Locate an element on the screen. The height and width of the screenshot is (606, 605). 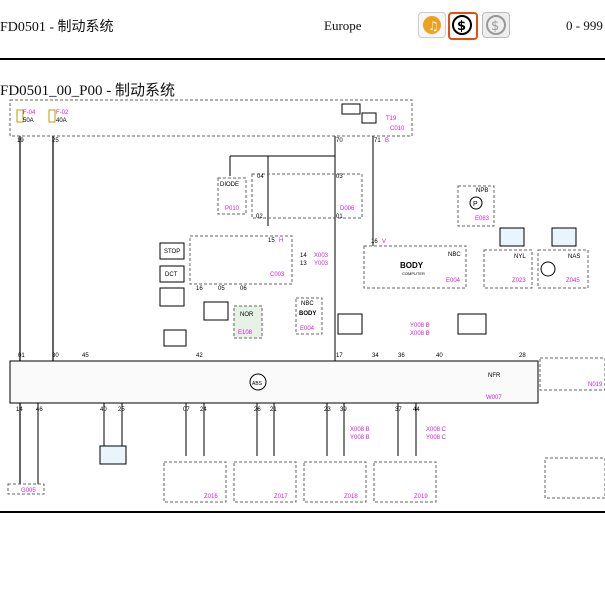
e108-label: E108 is located at coordinates (245, 333).